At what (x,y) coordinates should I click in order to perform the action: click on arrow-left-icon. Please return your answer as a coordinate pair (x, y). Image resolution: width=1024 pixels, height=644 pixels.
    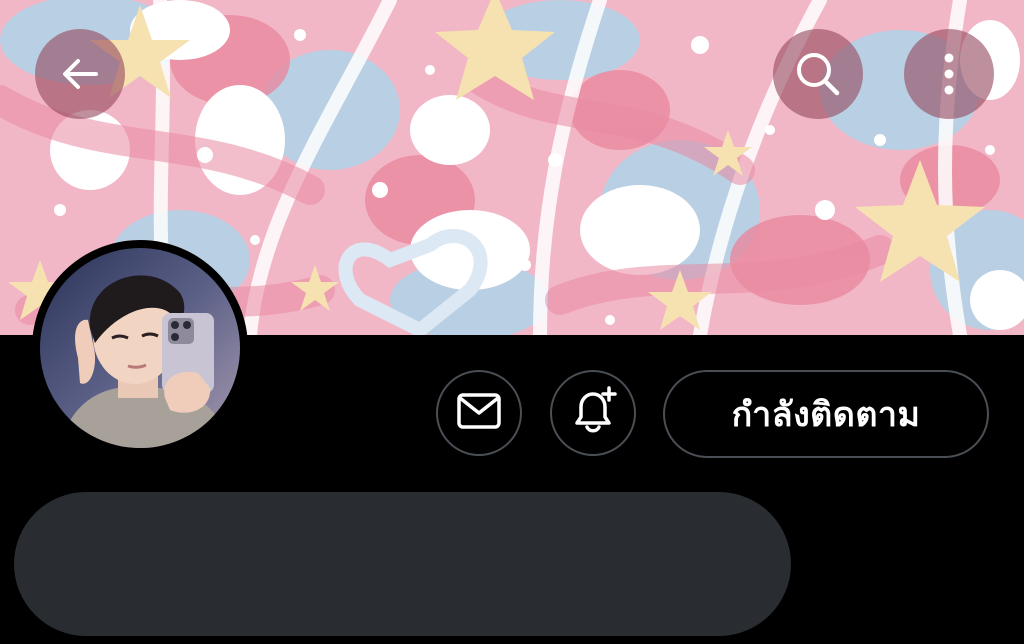
    Looking at the image, I should click on (80, 74).